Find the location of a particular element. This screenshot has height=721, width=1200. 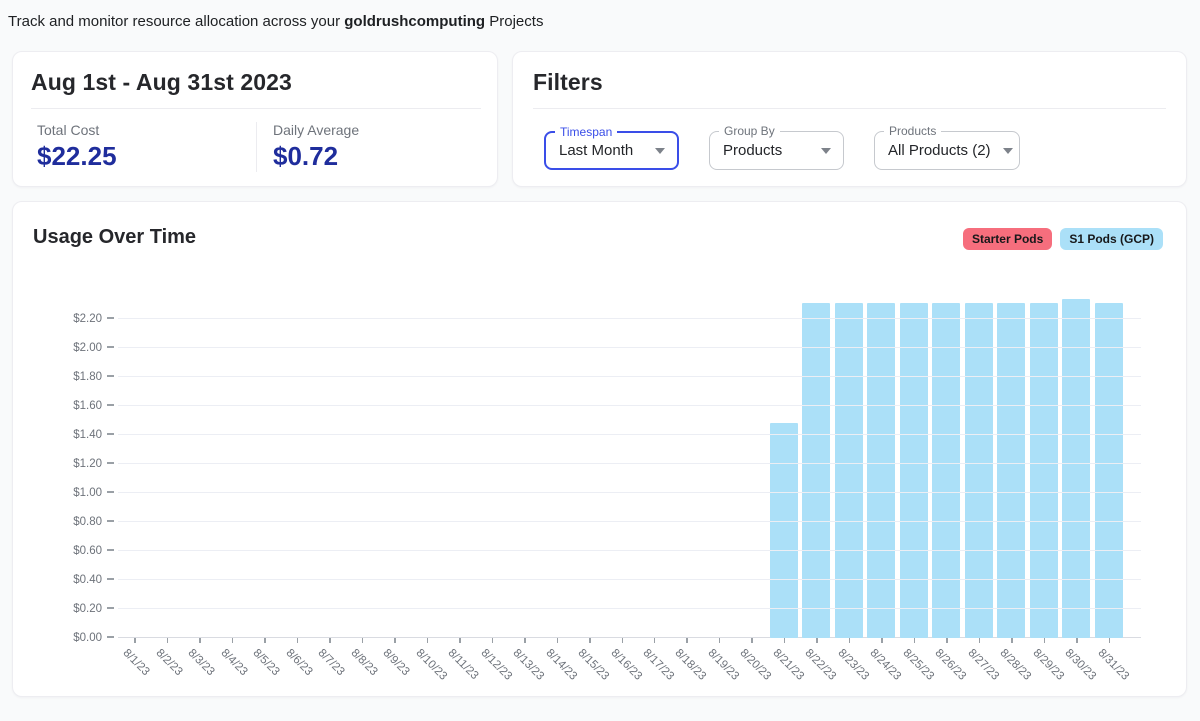

chart-legend: Starter Pods S1 Pods (GCP) is located at coordinates (1062, 239).